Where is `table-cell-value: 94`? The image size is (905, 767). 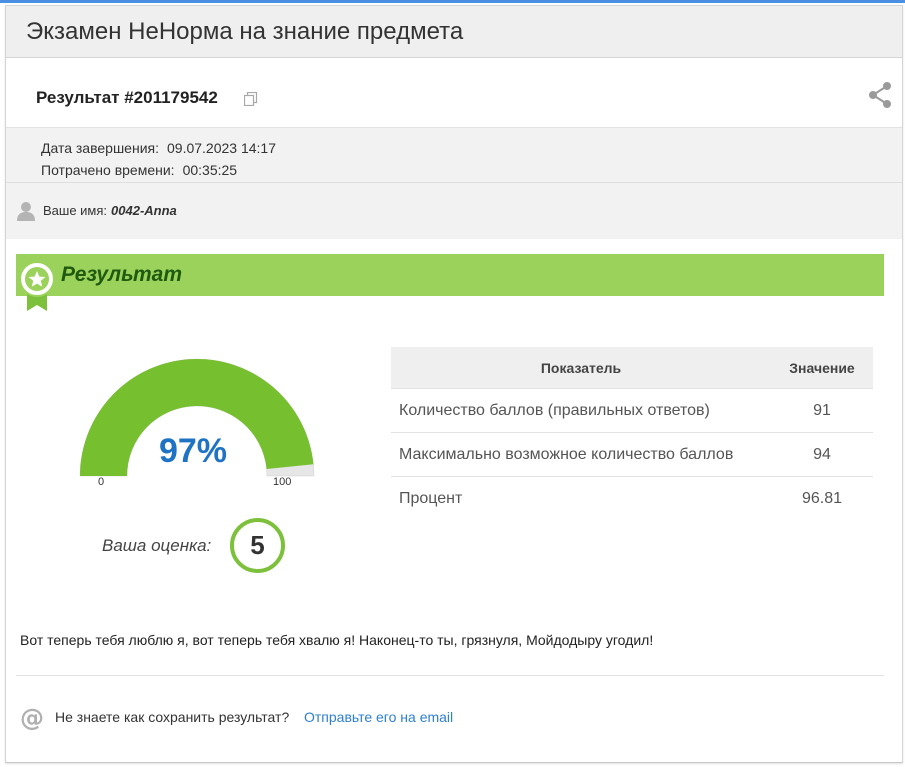
table-cell-value: 94 is located at coordinates (822, 454).